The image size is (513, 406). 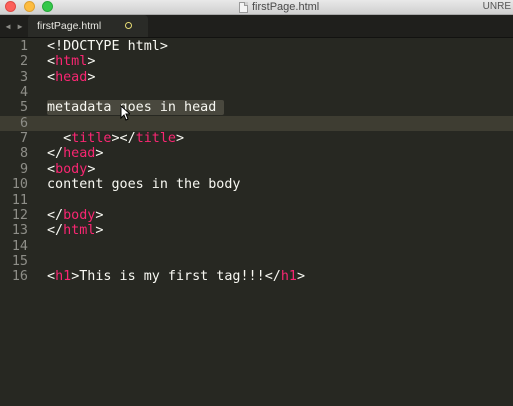 I want to click on mouse-pointer-icon, so click(x=125, y=113).